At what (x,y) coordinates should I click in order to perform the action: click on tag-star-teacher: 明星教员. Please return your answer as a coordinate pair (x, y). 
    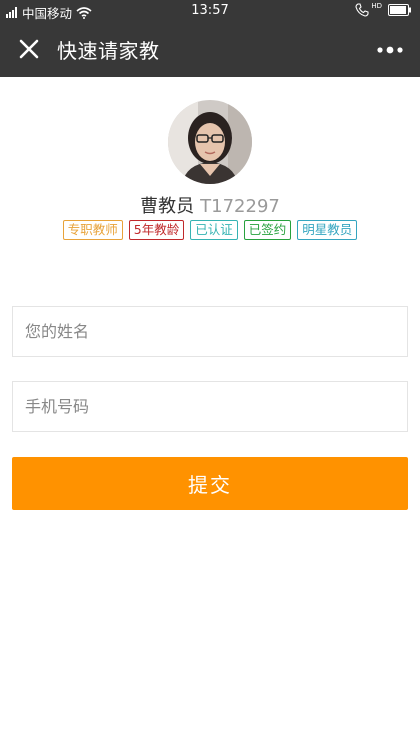
    Looking at the image, I should click on (327, 230).